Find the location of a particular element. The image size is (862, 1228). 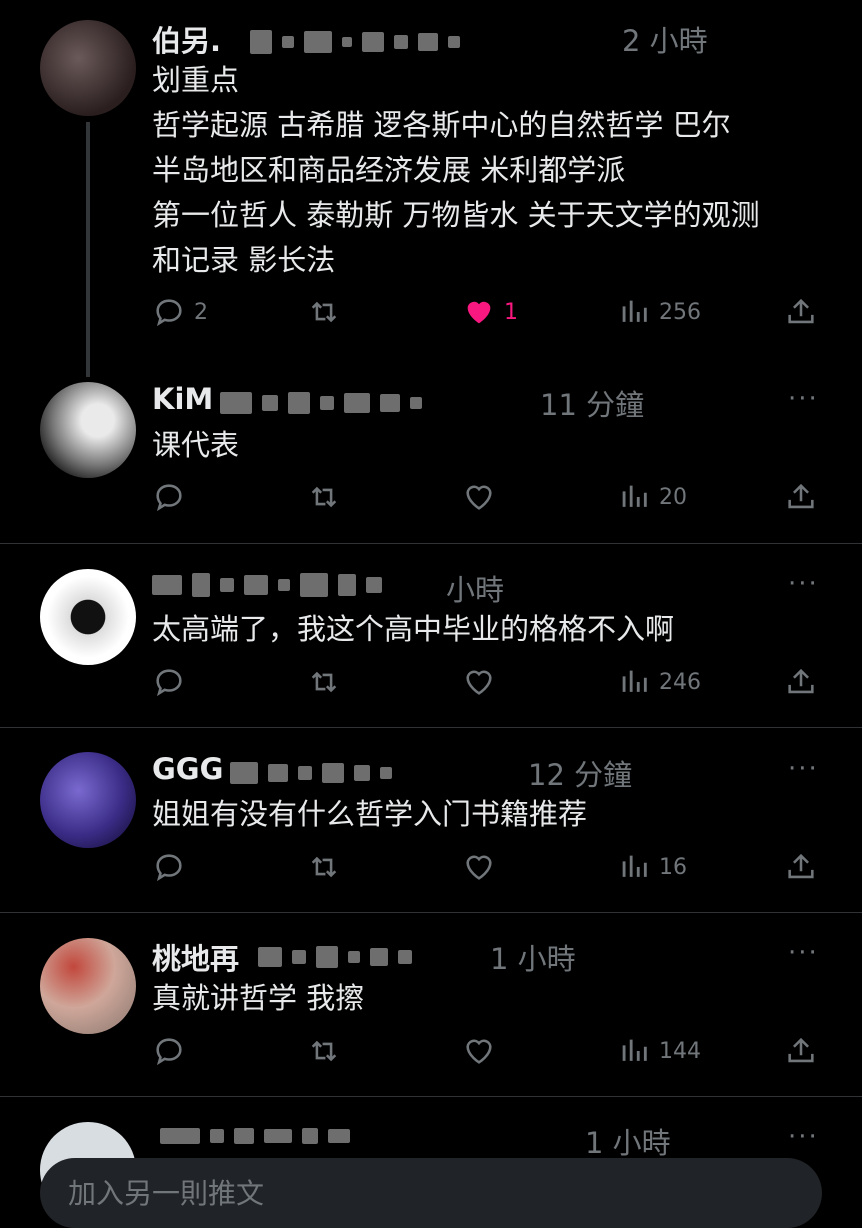

reply-composer: 加入另一則推文 is located at coordinates (431, 1193).